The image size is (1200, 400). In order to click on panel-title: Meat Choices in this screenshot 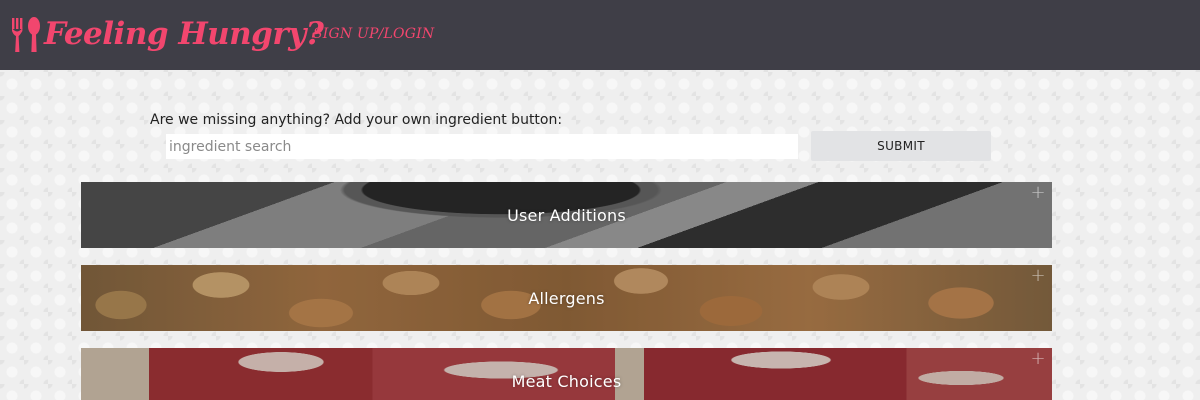, I will do `click(566, 381)`.